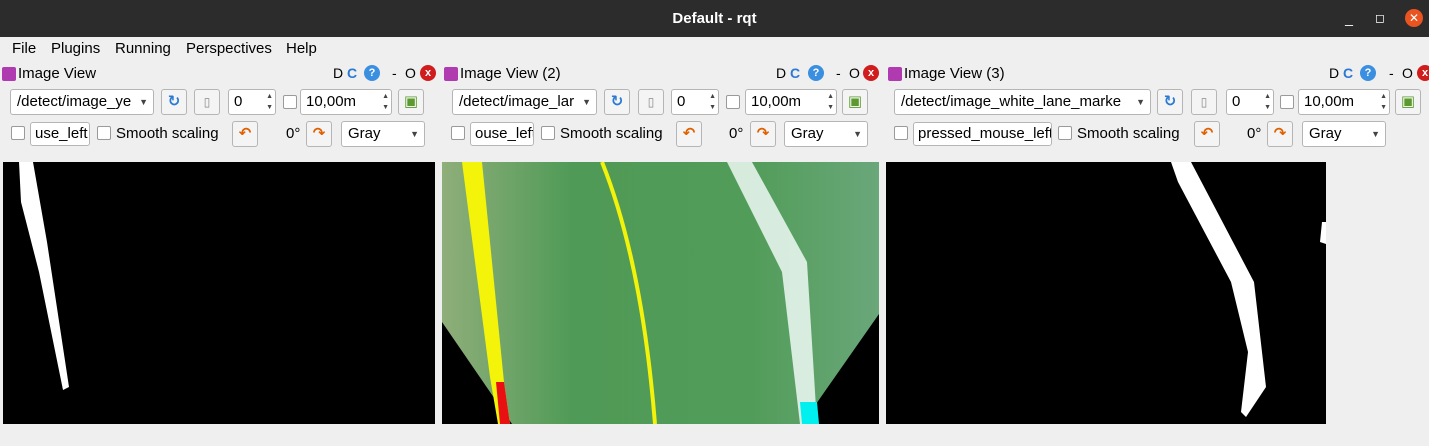  I want to click on topic-value: /detect/image_white_lane_marke, so click(1011, 101).